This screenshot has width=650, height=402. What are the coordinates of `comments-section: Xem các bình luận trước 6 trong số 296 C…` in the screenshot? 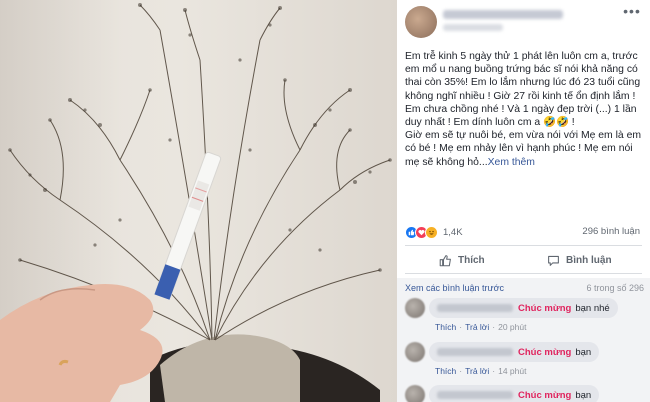 It's located at (523, 340).